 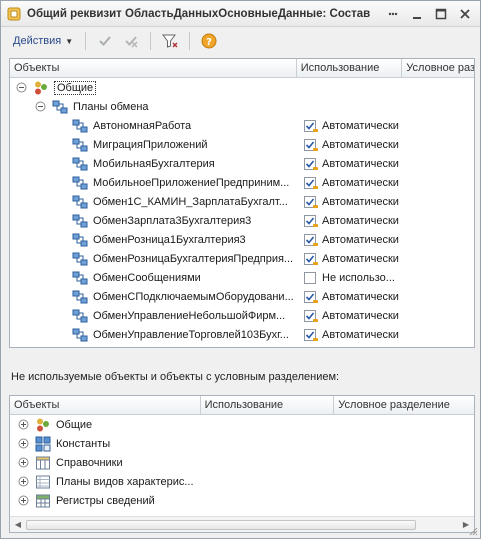 What do you see at coordinates (18, 525) in the screenshot?
I see `scroll-left-icon: ◀` at bounding box center [18, 525].